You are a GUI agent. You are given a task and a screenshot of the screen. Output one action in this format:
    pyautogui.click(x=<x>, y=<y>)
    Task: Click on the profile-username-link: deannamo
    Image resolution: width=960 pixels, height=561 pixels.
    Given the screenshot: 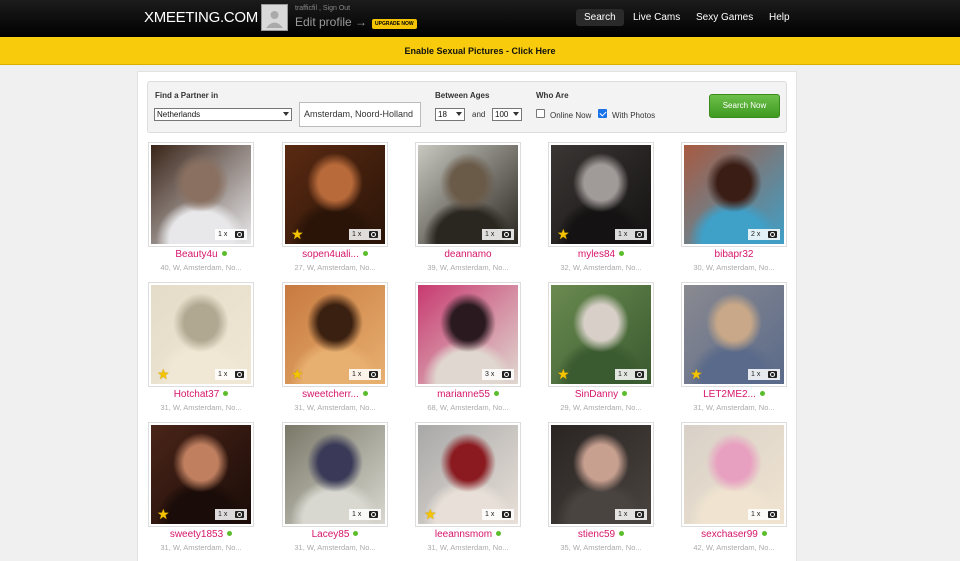 What is the action you would take?
    pyautogui.click(x=468, y=254)
    